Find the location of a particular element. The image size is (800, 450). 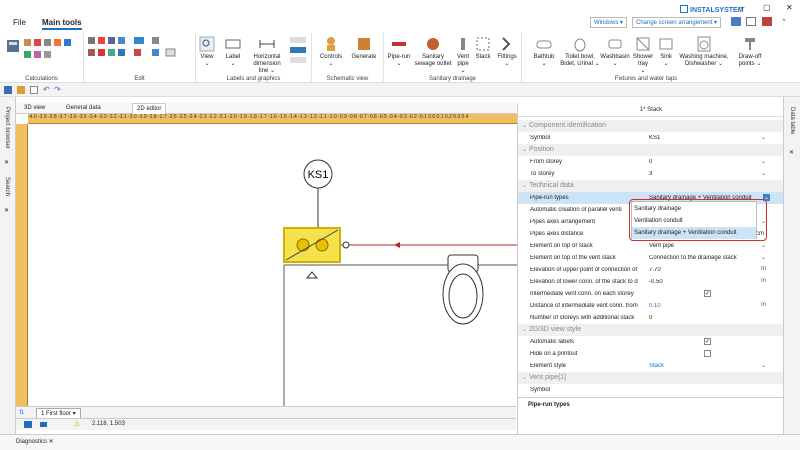

sink-button: Sink ⌄ is located at coordinates (666, 52).